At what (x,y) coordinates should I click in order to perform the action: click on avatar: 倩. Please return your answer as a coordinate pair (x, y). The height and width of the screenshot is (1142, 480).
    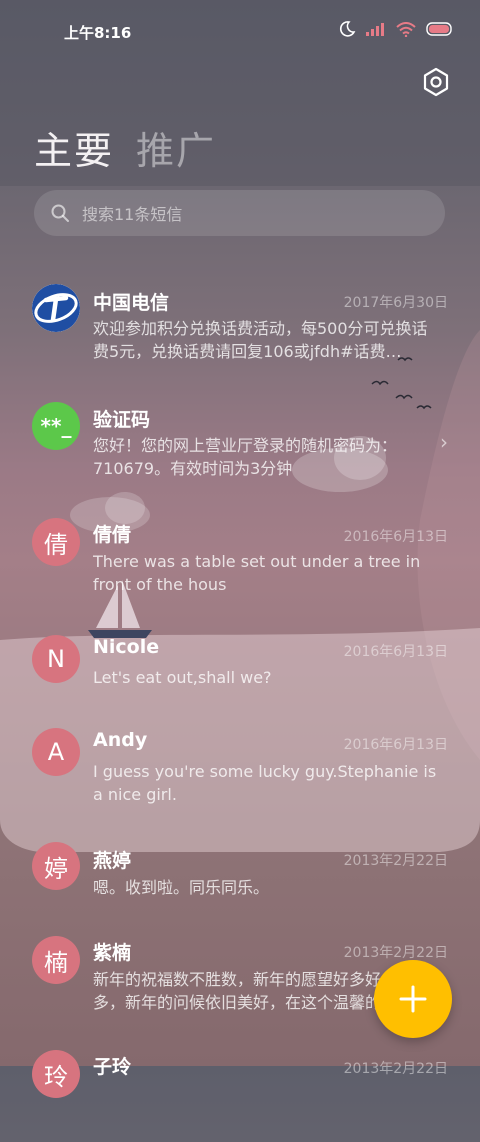
    Looking at the image, I should click on (56, 542).